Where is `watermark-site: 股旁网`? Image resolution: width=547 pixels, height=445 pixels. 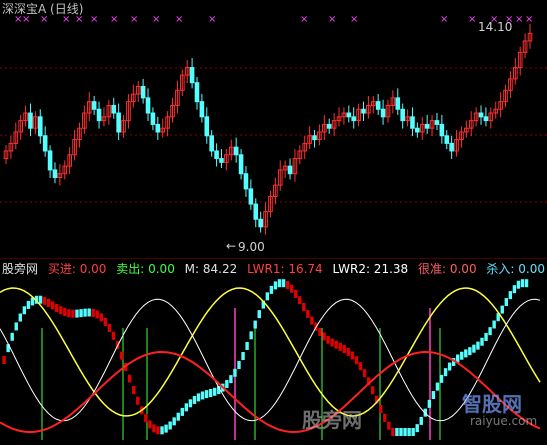
watermark-site: 股旁网 is located at coordinates (332, 420).